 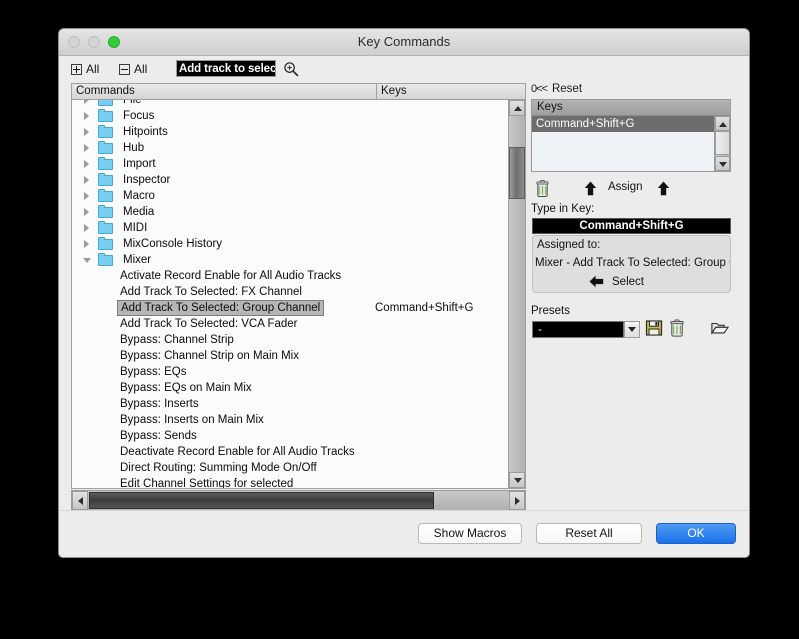 What do you see at coordinates (623, 124) in the screenshot?
I see `keys-list-item: Command+Shift+G` at bounding box center [623, 124].